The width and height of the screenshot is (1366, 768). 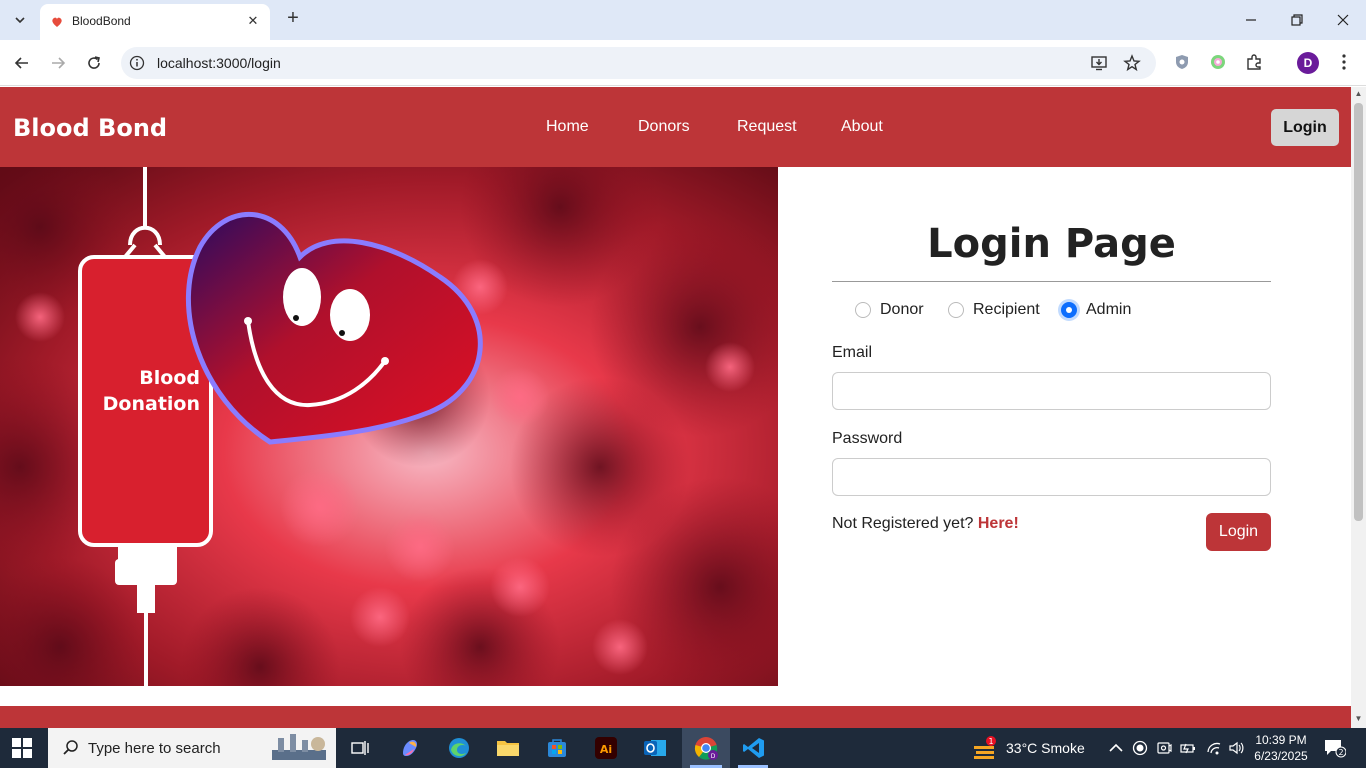 I want to click on radio-recipient-label: Recipient, so click(x=1006, y=310).